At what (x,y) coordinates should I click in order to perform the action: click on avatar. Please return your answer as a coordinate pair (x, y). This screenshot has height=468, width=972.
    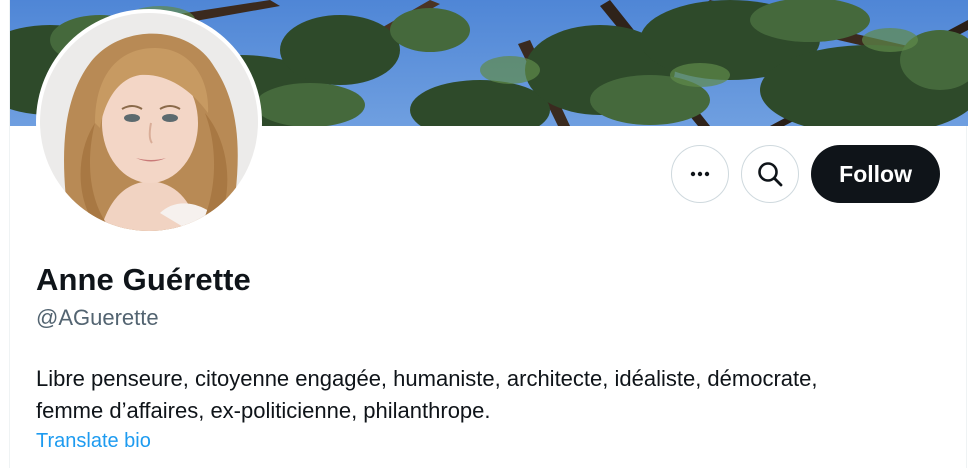
    Looking at the image, I should click on (149, 122).